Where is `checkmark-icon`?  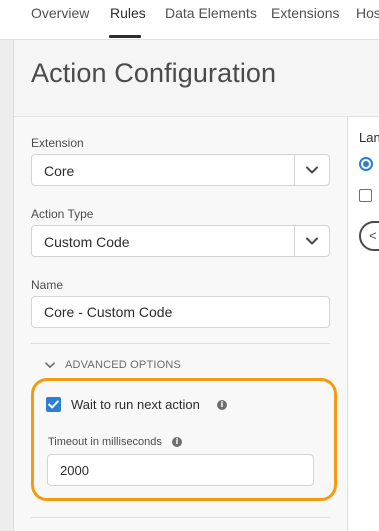
checkmark-icon is located at coordinates (53, 404).